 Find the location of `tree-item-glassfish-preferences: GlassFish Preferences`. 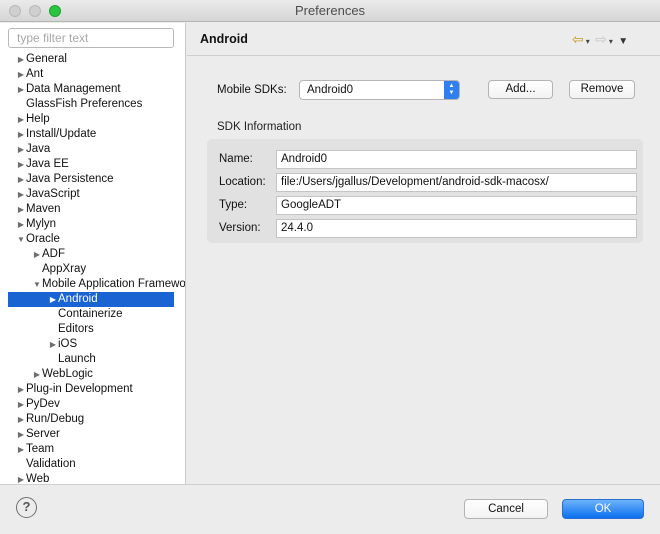

tree-item-glassfish-preferences: GlassFish Preferences is located at coordinates (96, 104).